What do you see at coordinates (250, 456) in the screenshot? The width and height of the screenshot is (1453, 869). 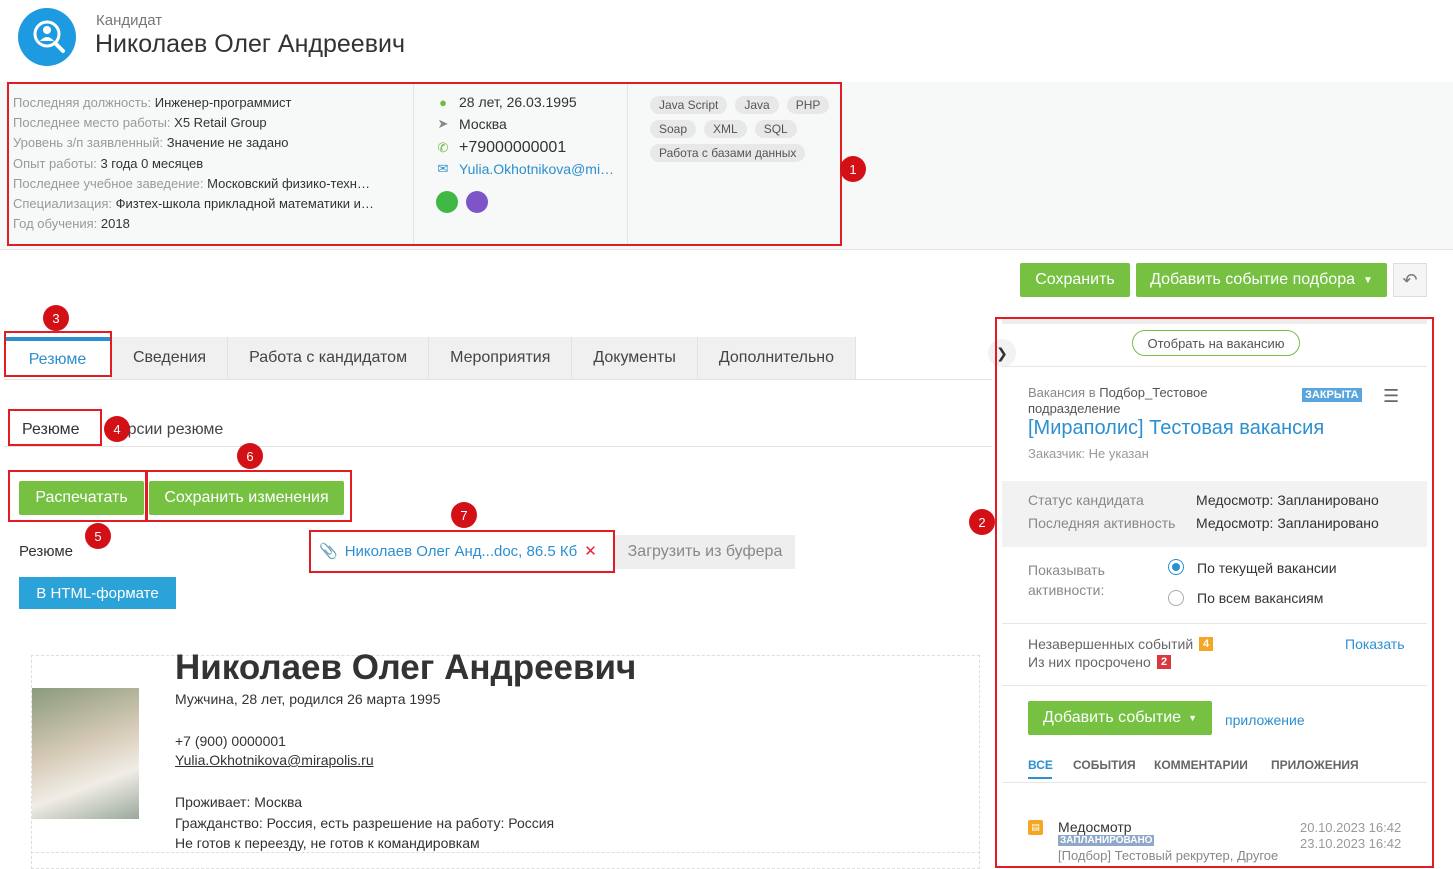 I see `marker-6: 6` at bounding box center [250, 456].